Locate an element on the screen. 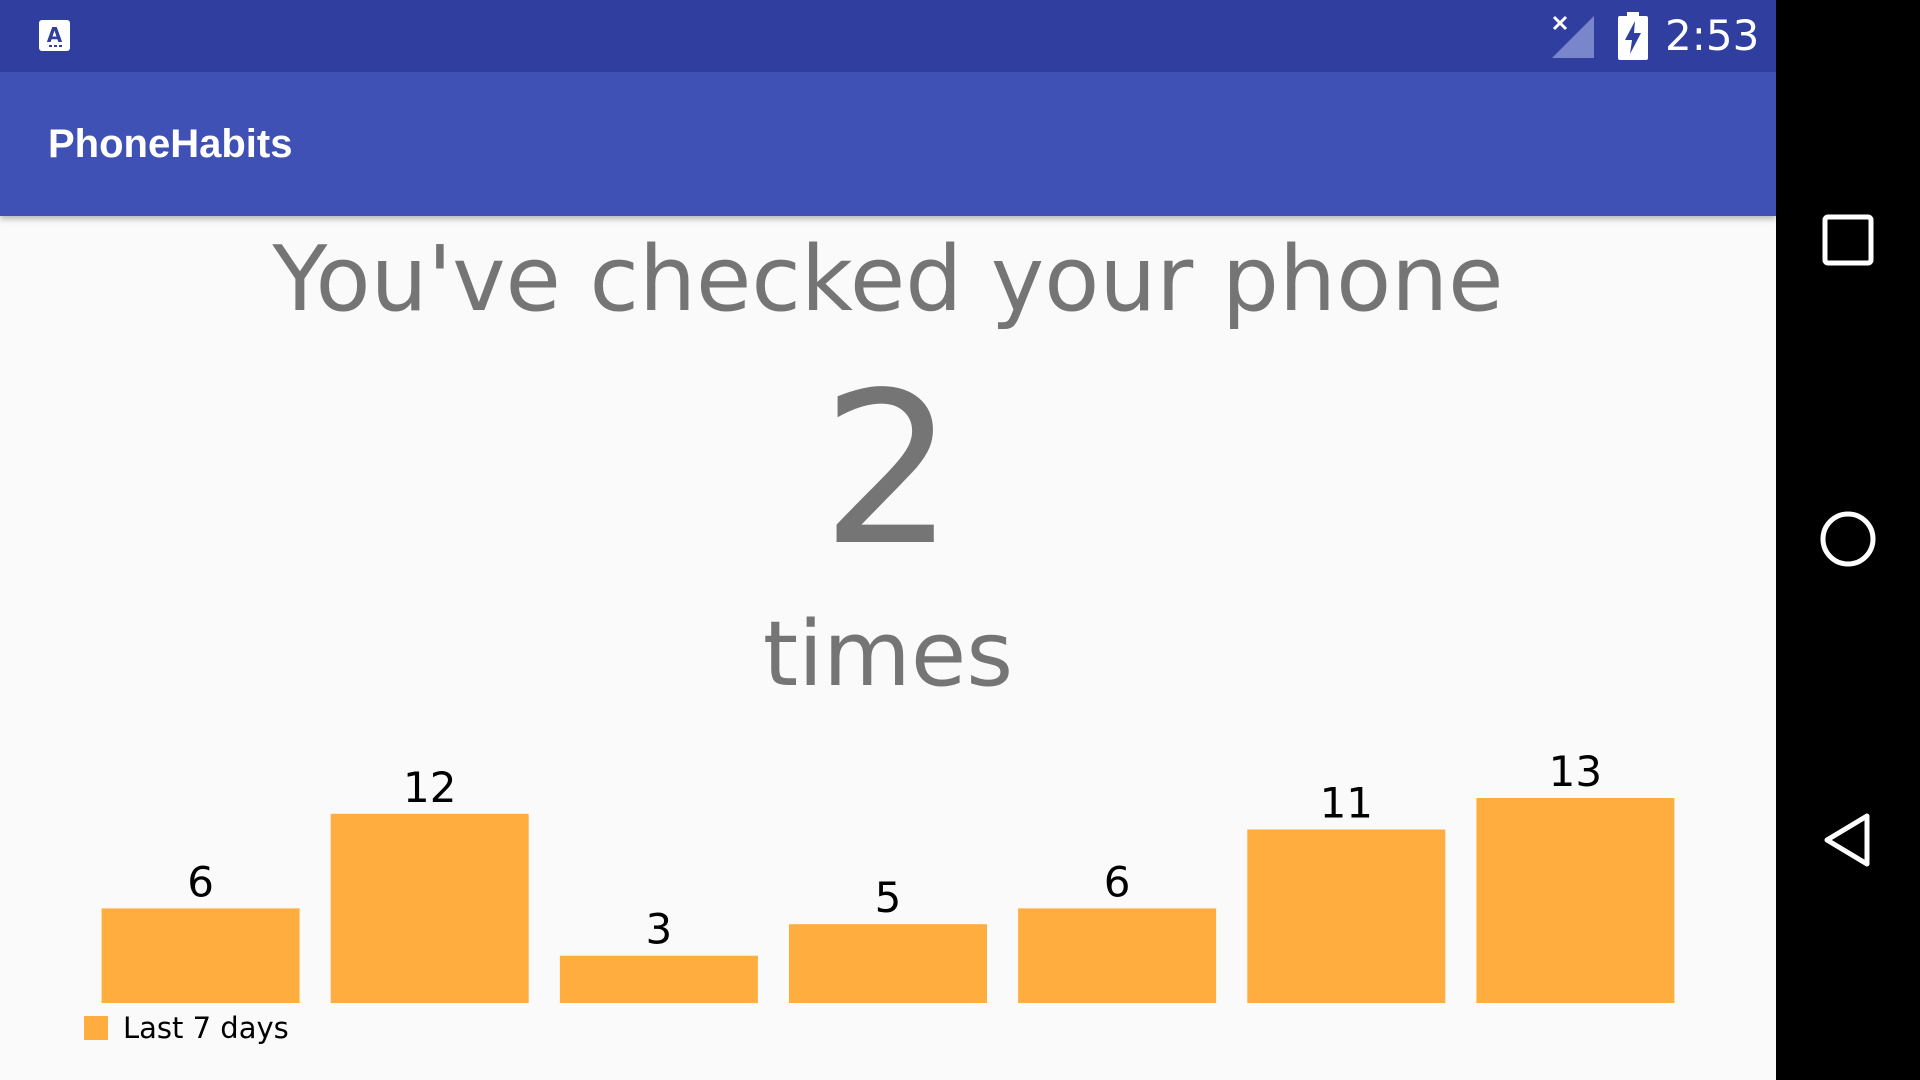 The width and height of the screenshot is (1920, 1080). svg-text: A is located at coordinates (55, 35).